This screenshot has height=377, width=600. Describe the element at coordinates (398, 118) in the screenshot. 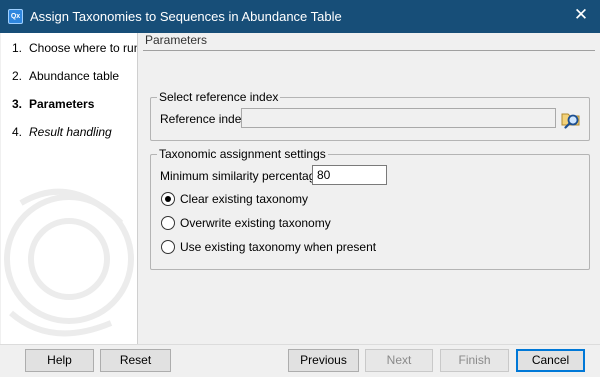

I see `reference-index-field` at that location.